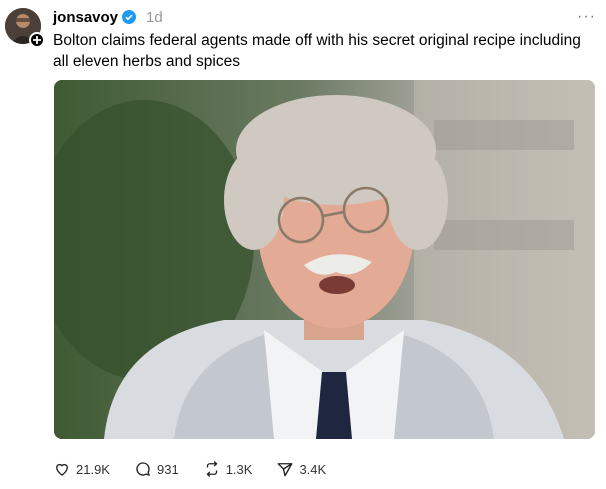  What do you see at coordinates (167, 469) in the screenshot?
I see `reply-count: 931` at bounding box center [167, 469].